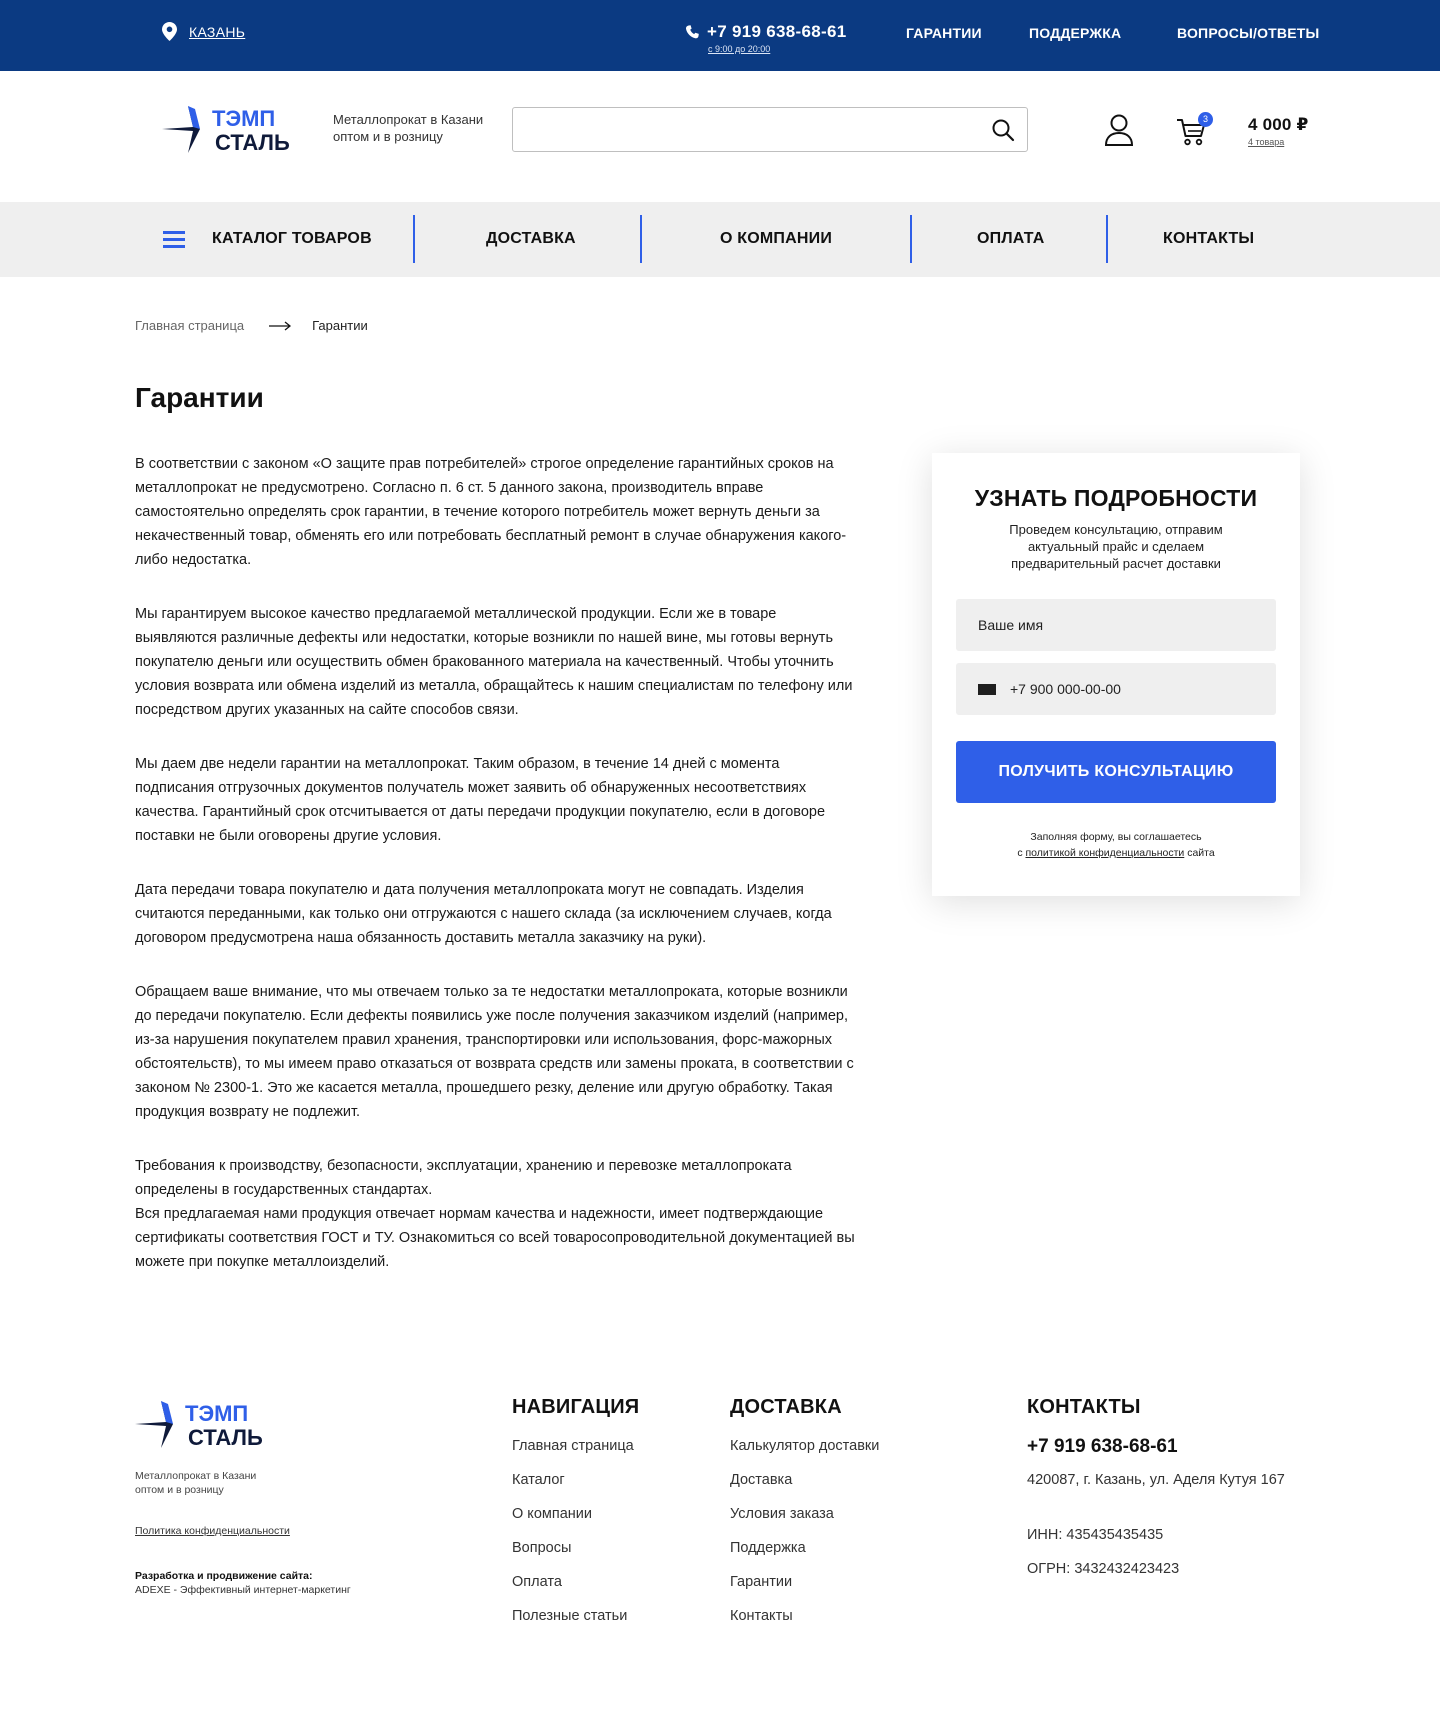  Describe the element at coordinates (251, 325) in the screenshot. I see `breadcrumb: Главная страница Гарантии` at that location.